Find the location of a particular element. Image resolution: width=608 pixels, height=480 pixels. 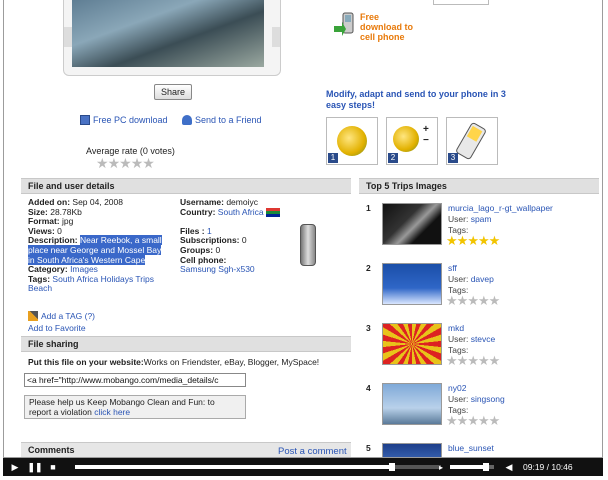

description-text: Near Reebok, a small is located at coordinates (120, 240).